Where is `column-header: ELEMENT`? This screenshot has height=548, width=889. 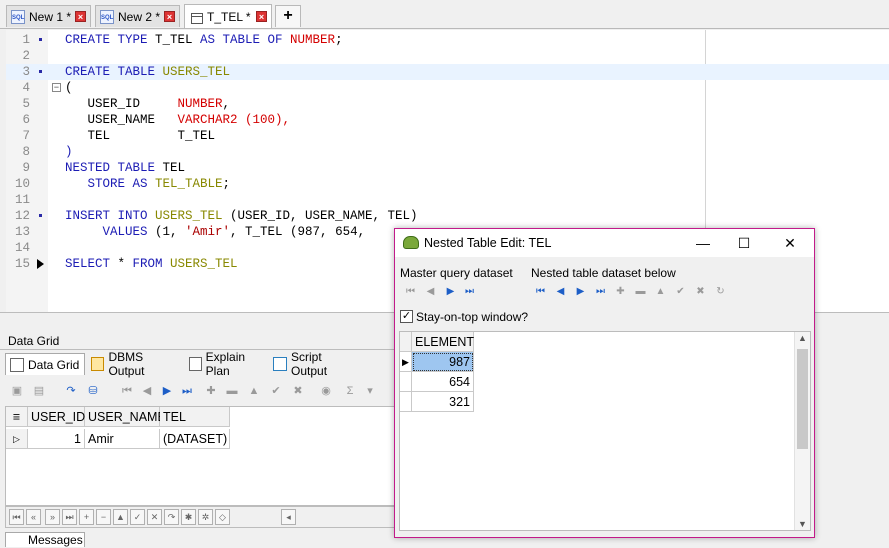
column-header: ELEMENT is located at coordinates (443, 342).